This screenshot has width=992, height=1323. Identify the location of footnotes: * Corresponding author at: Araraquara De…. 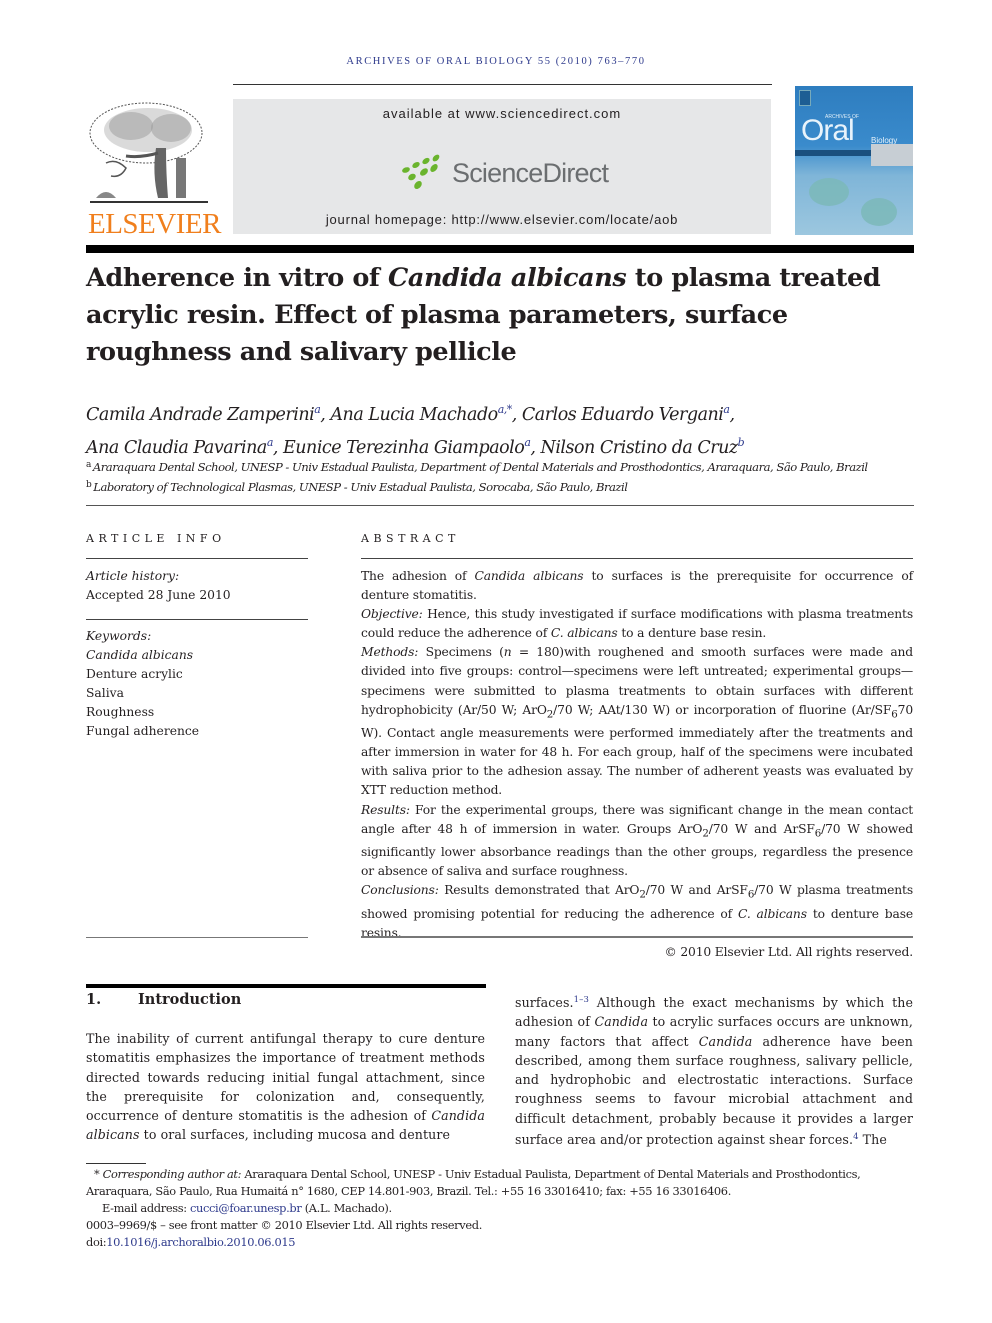
(506, 1208).